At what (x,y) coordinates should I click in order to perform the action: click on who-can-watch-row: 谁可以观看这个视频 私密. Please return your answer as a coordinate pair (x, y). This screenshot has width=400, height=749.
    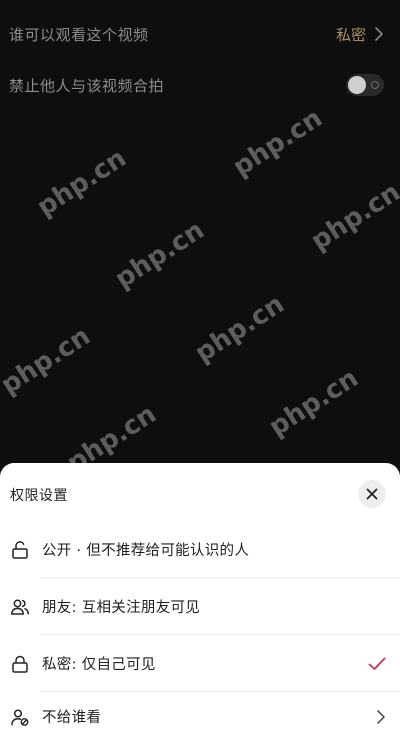
    Looking at the image, I should click on (200, 34).